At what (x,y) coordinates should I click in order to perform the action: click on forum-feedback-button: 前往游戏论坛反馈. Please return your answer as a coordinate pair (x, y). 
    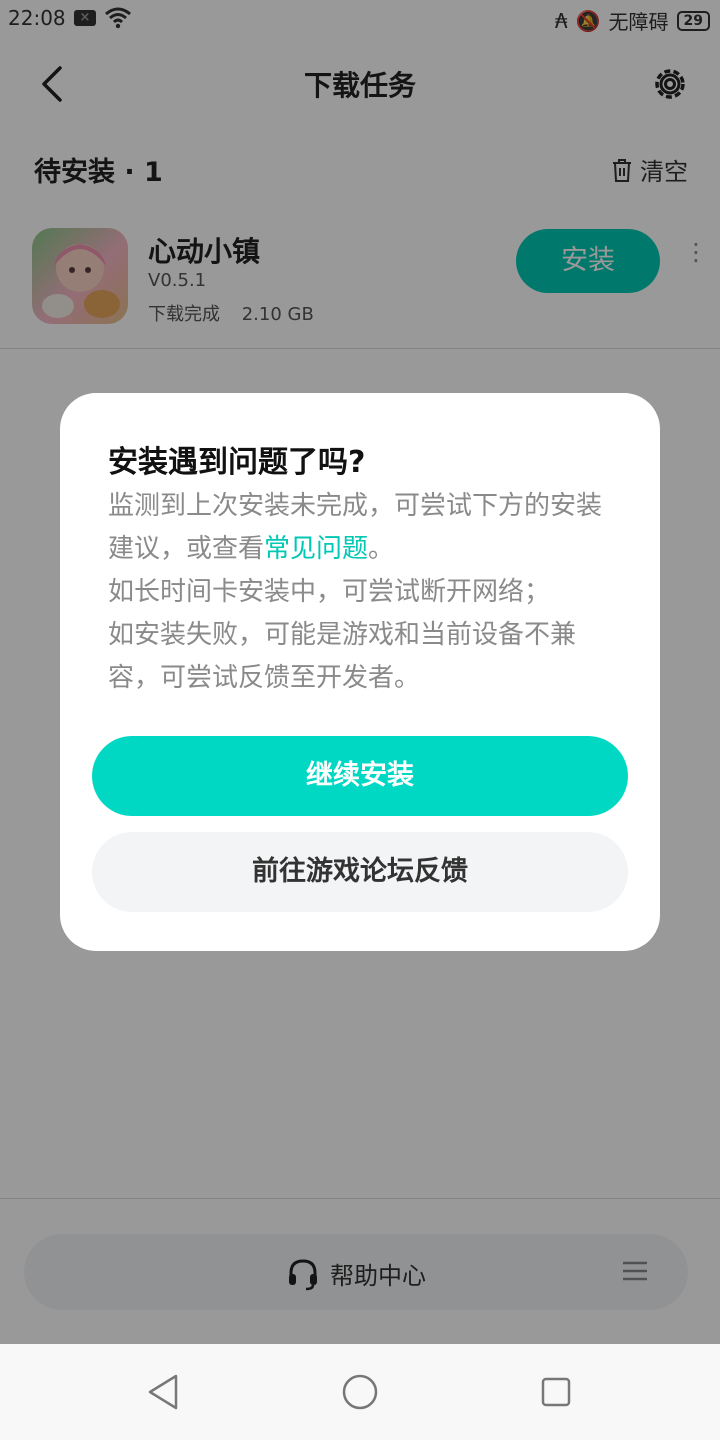
    Looking at the image, I should click on (360, 872).